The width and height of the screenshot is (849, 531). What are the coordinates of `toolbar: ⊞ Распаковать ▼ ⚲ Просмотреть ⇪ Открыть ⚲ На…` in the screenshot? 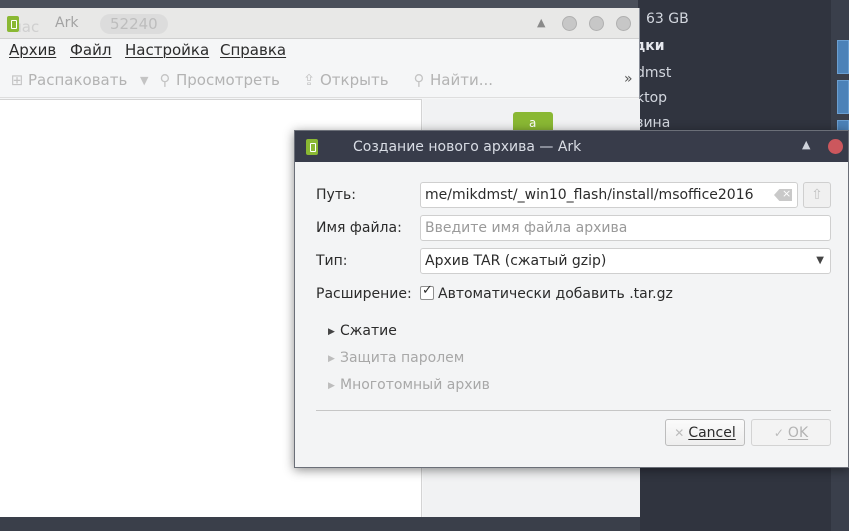 It's located at (319, 80).